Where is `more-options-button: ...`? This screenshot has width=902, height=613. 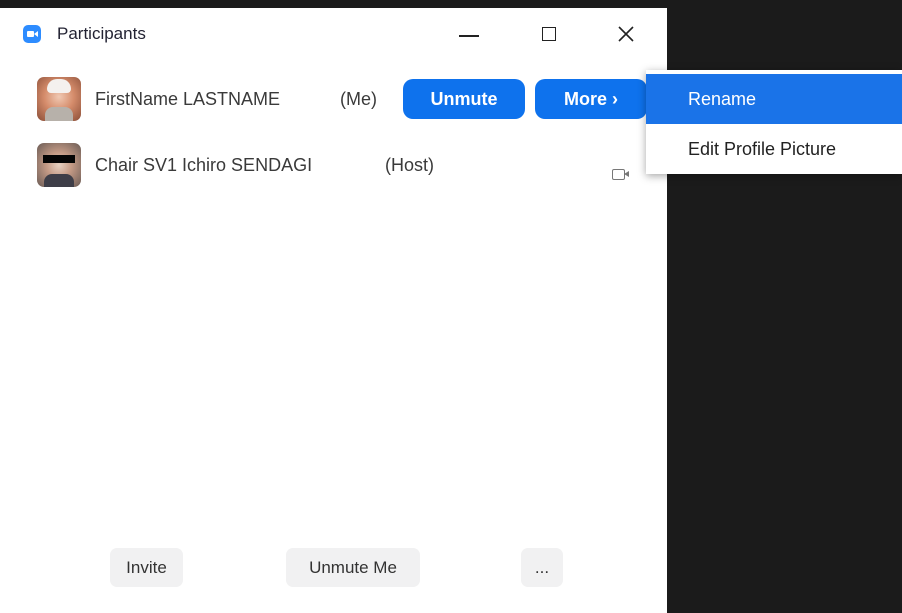 more-options-button: ... is located at coordinates (542, 567).